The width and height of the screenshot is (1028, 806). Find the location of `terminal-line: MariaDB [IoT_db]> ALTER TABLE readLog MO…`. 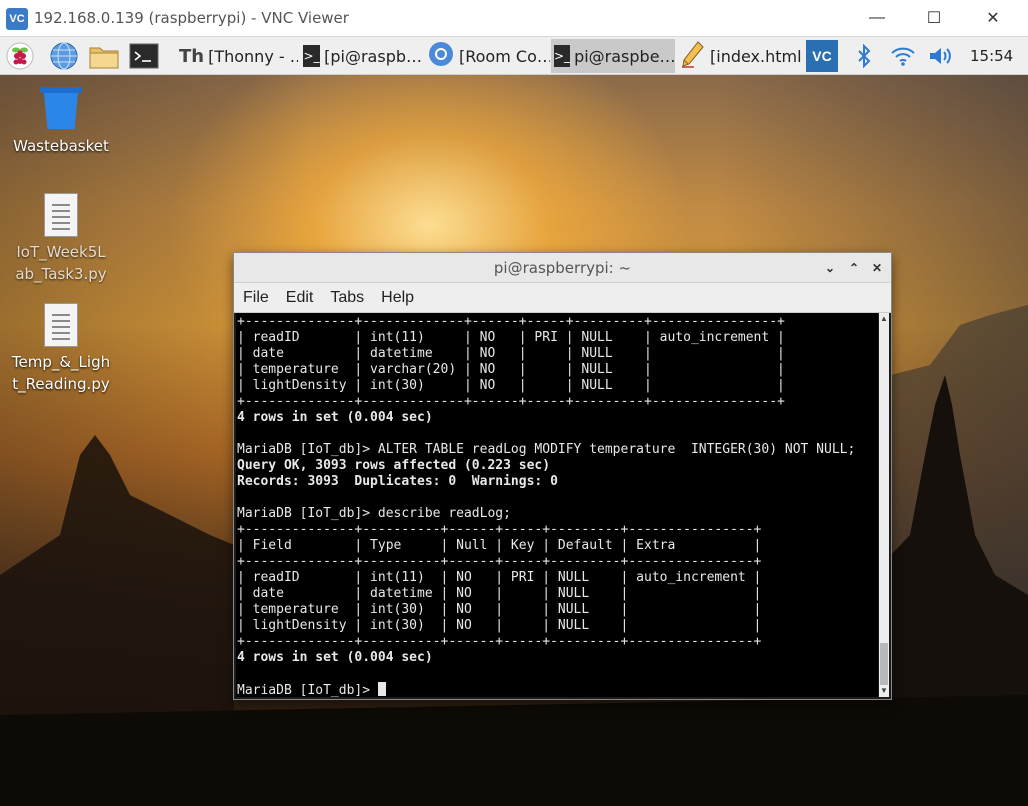

terminal-line: MariaDB [IoT_db]> ALTER TABLE readLog MO… is located at coordinates (546, 449).